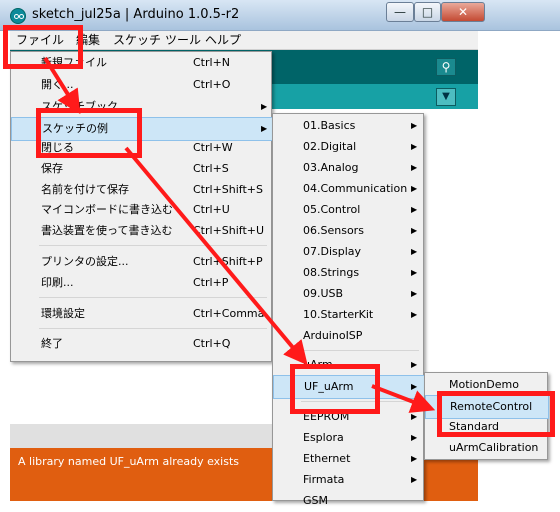  What do you see at coordinates (403, 398) in the screenshot?
I see `arrow-to-remote-control` at bounding box center [403, 398].